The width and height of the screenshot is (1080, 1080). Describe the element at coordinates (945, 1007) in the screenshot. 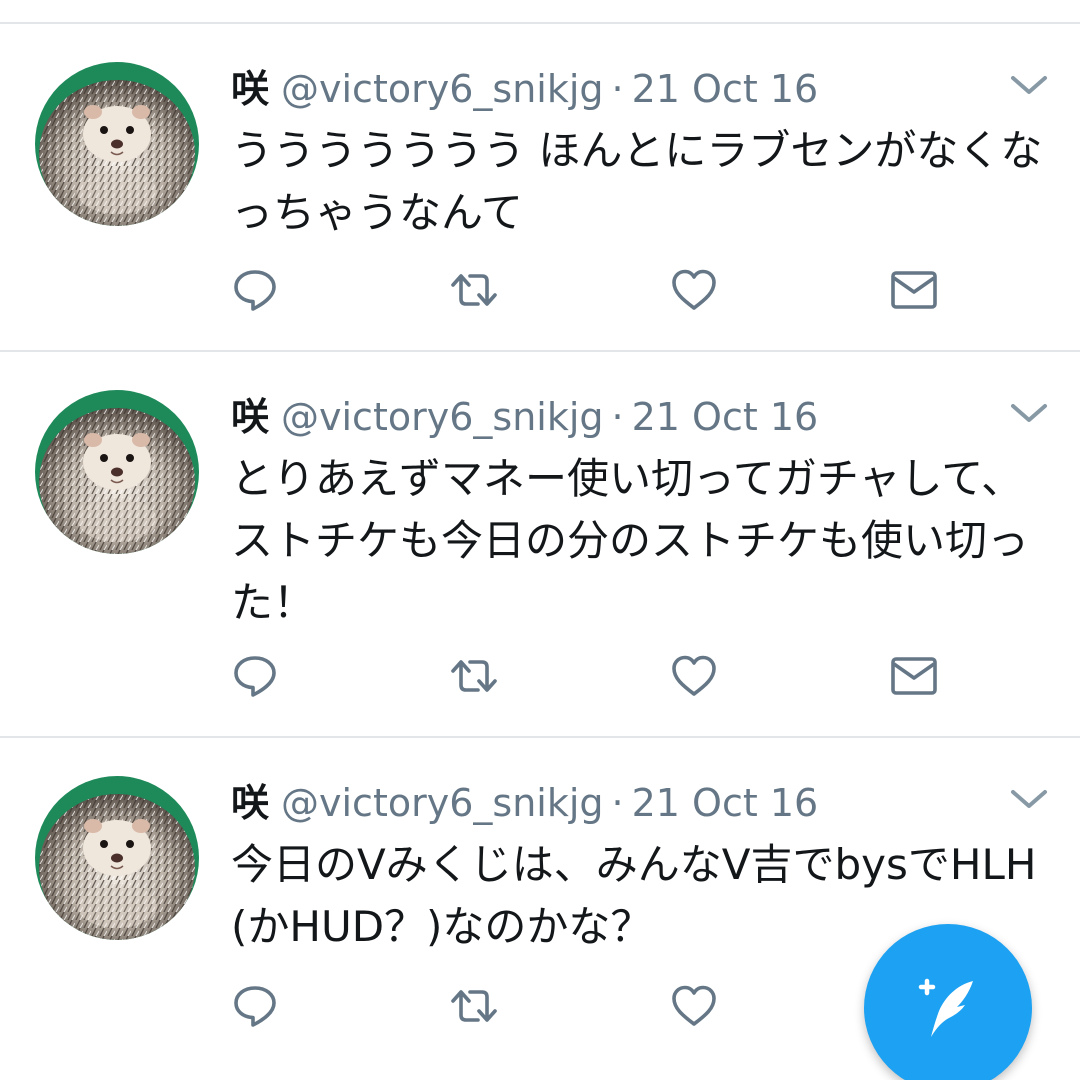

I see `compose-quill-icon` at that location.